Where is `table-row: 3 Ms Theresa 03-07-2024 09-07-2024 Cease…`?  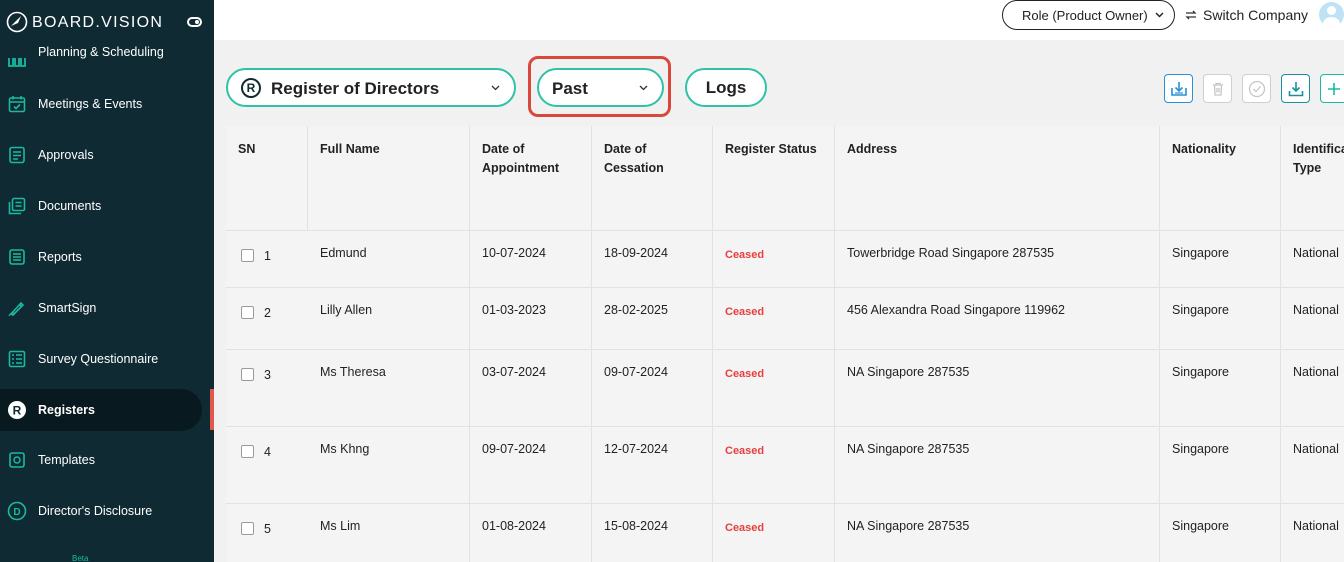 table-row: 3 Ms Theresa 03-07-2024 09-07-2024 Cease… is located at coordinates (785, 388).